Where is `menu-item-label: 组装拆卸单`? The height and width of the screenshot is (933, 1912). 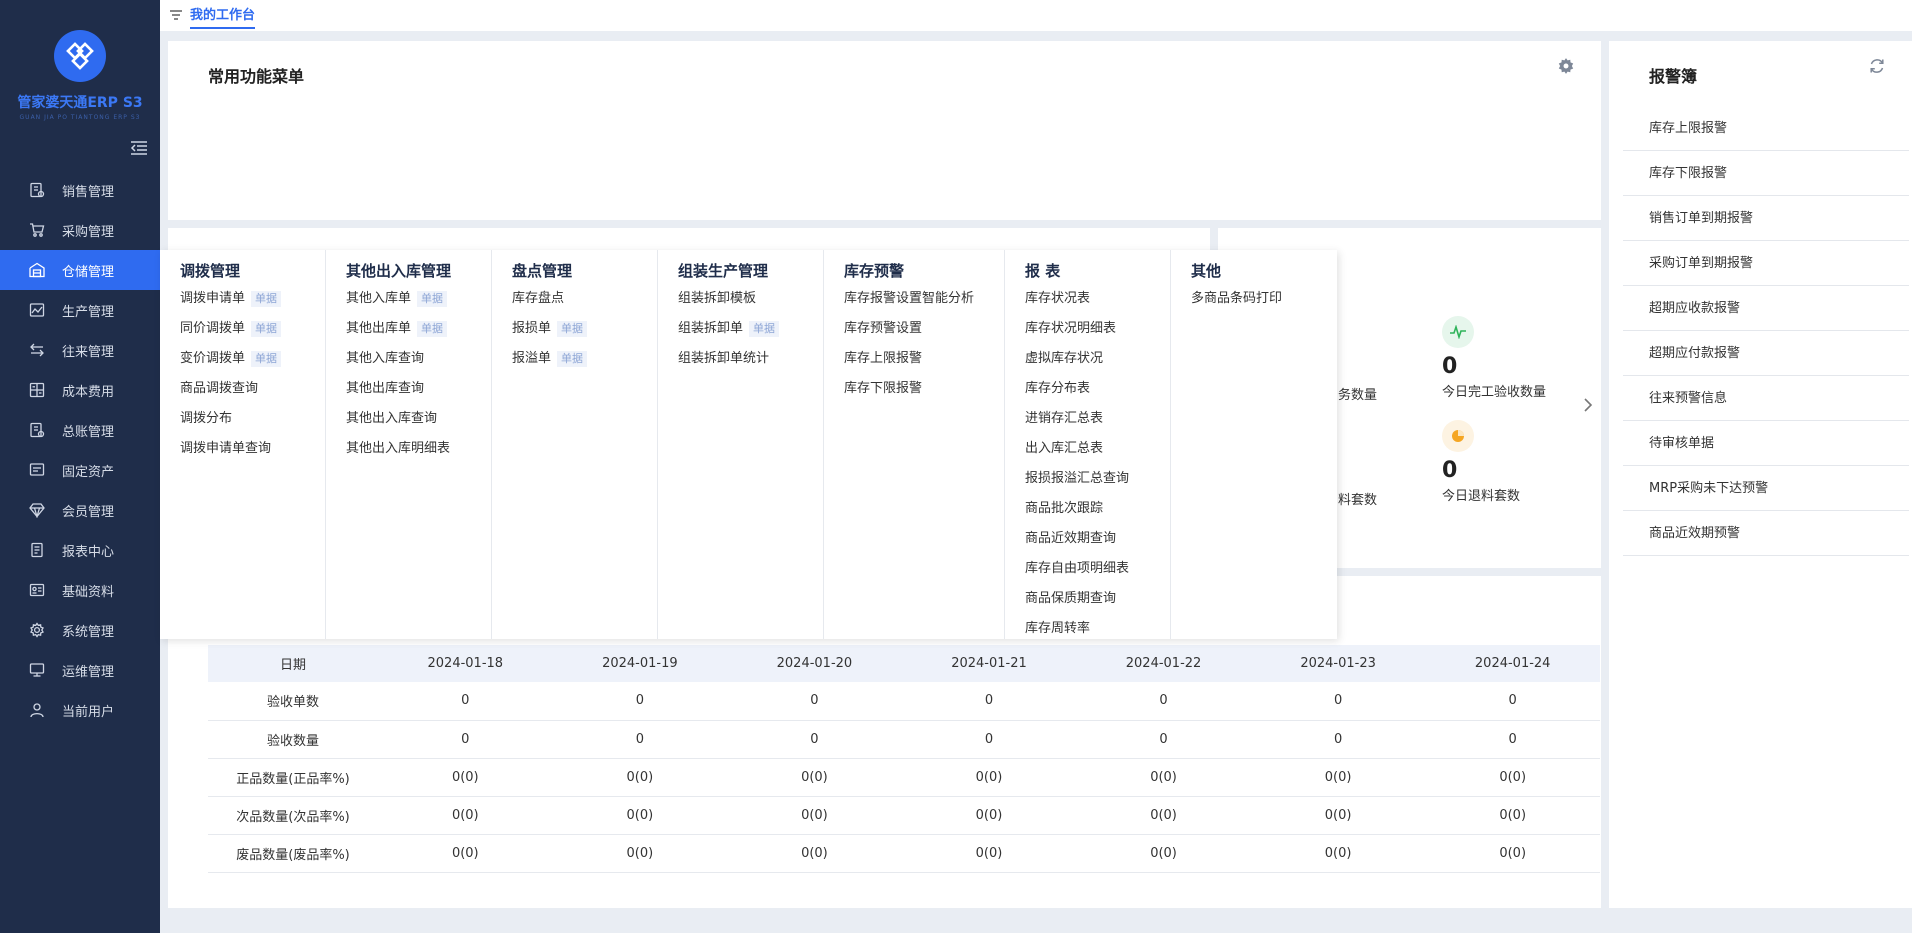 menu-item-label: 组装拆卸单 is located at coordinates (711, 328).